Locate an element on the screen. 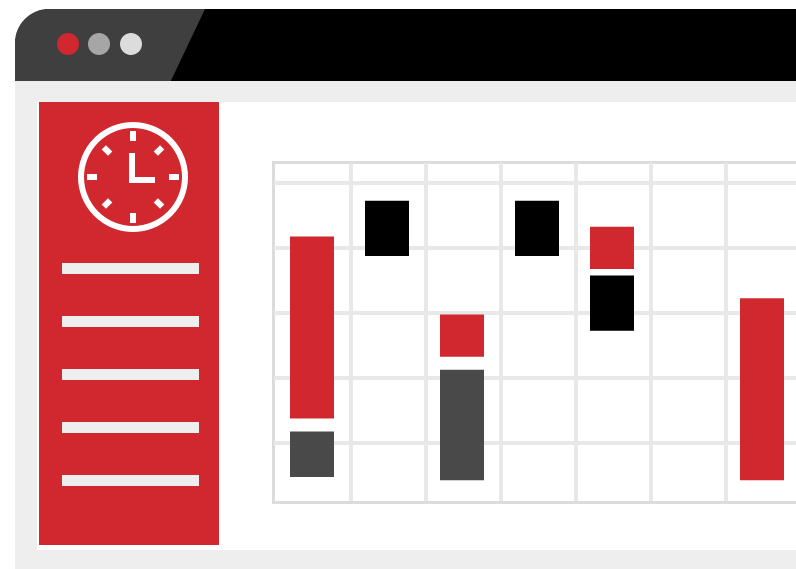 This screenshot has width=796, height=569. title-bar is located at coordinates (405, 45).